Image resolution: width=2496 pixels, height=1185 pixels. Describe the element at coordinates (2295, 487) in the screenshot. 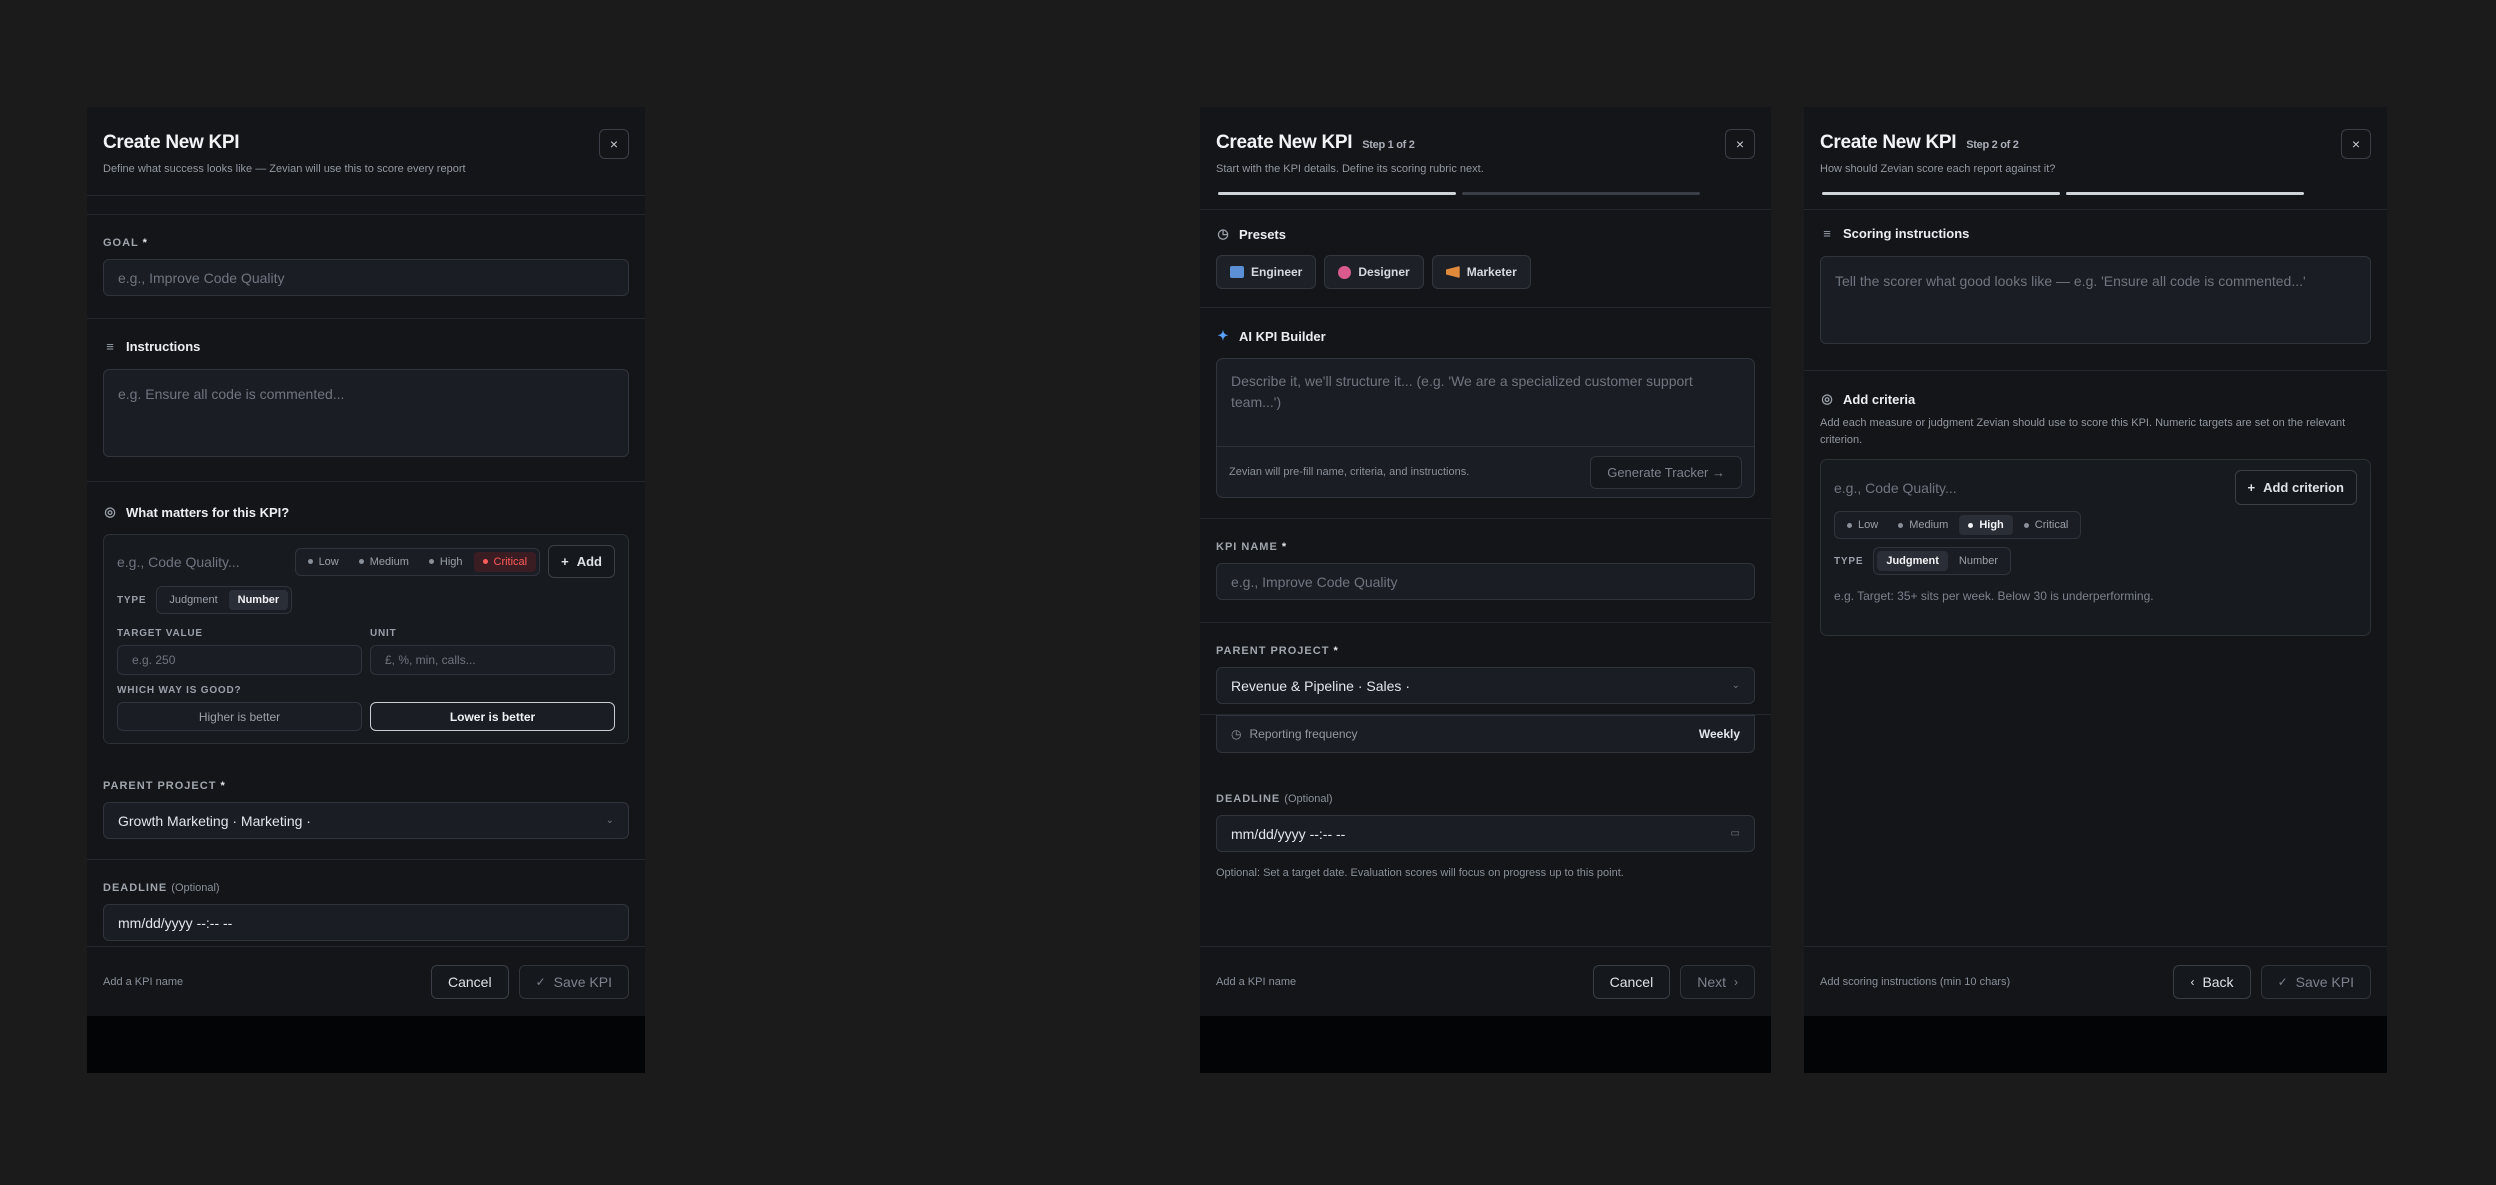

I see `add-criterion-button: + Add criterion` at that location.